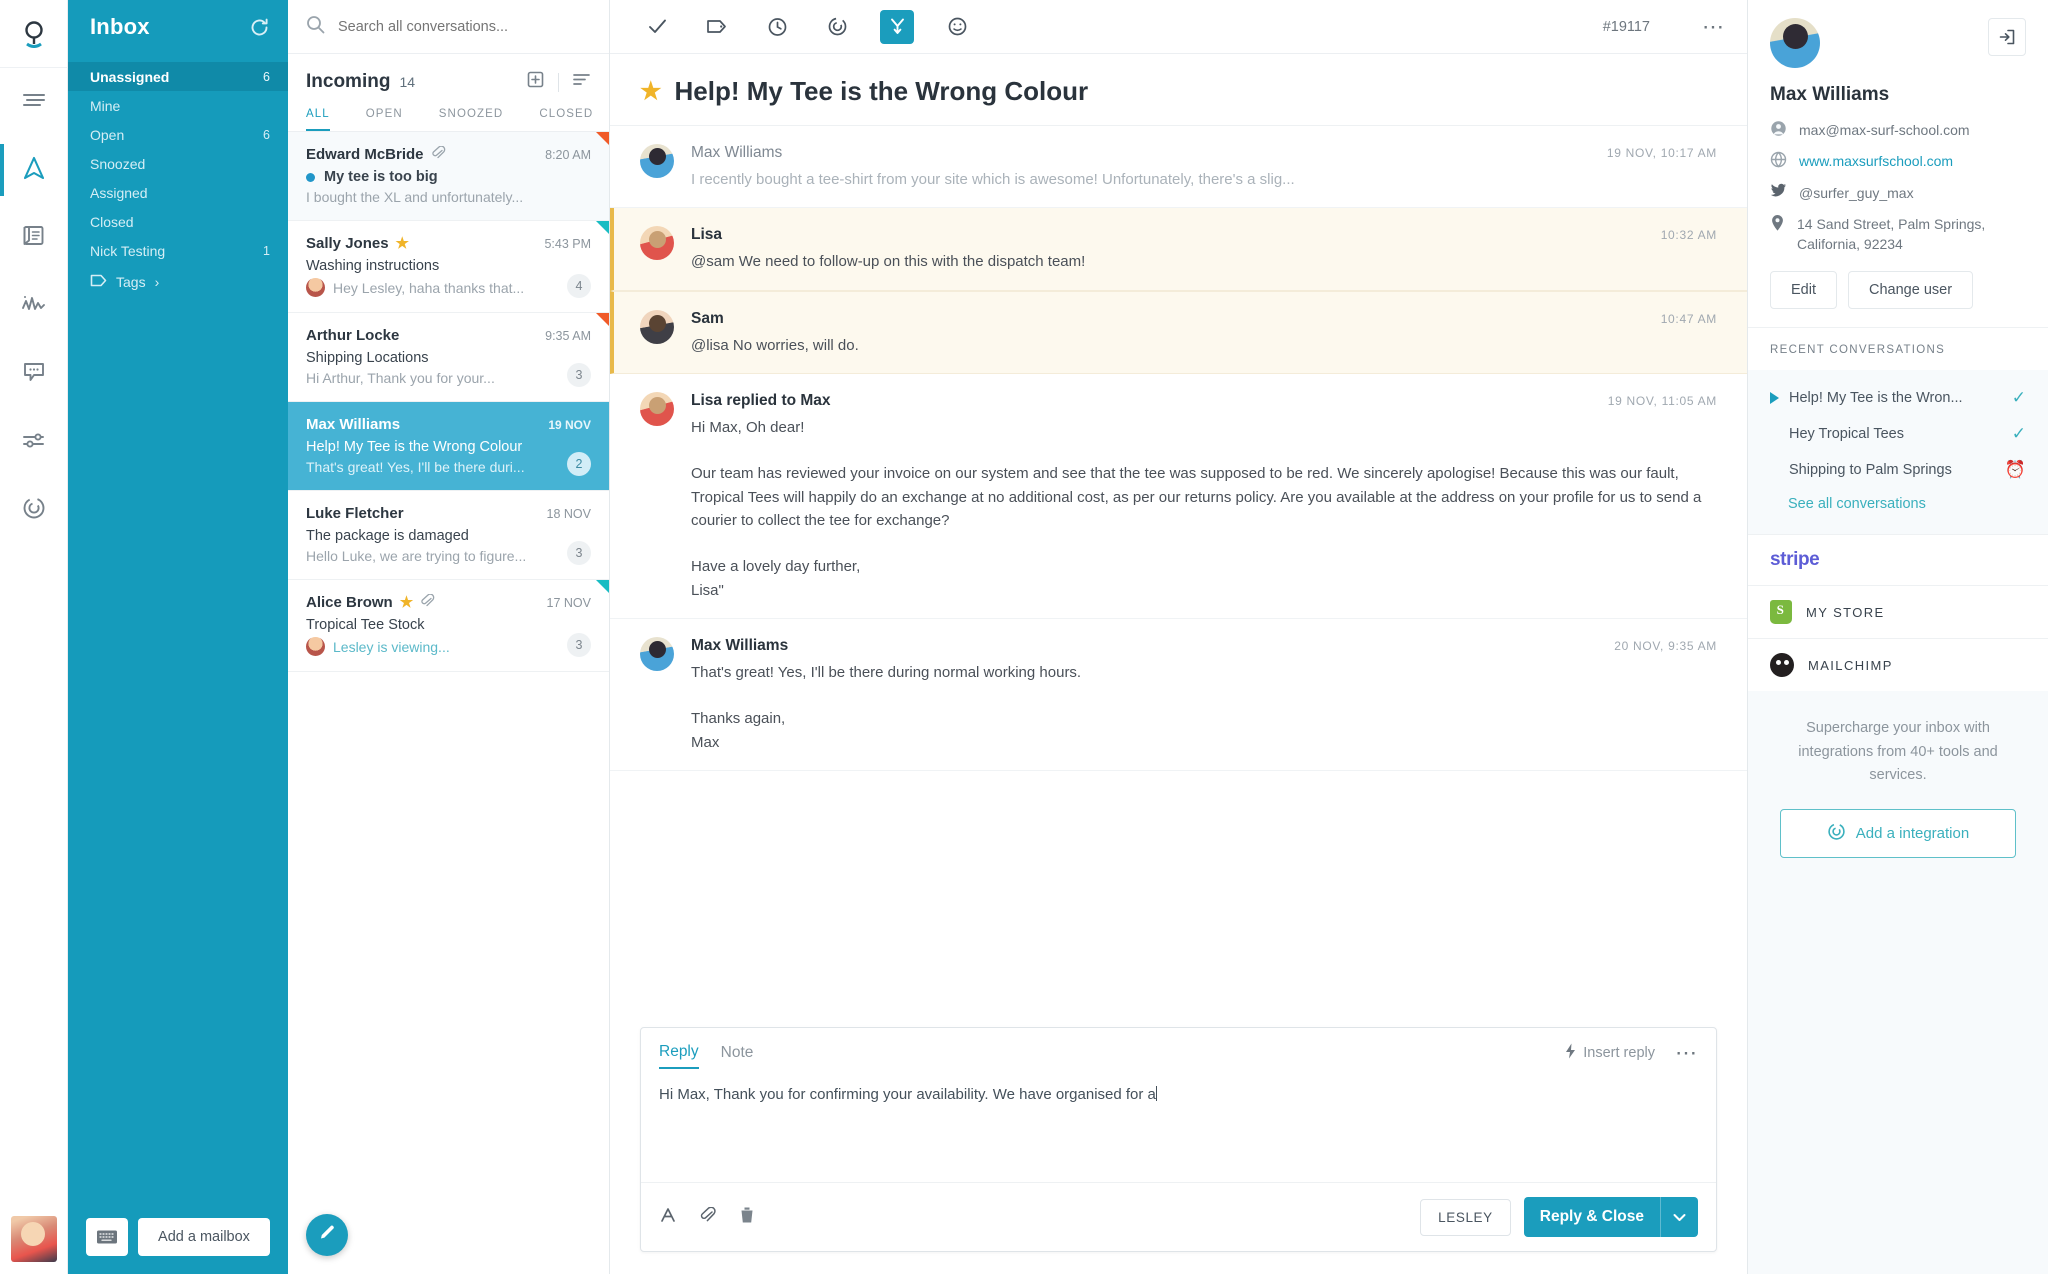 Image resolution: width=2048 pixels, height=1274 pixels. Describe the element at coordinates (178, 105) in the screenshot. I see `sidebar-item-mine: Mine` at that location.